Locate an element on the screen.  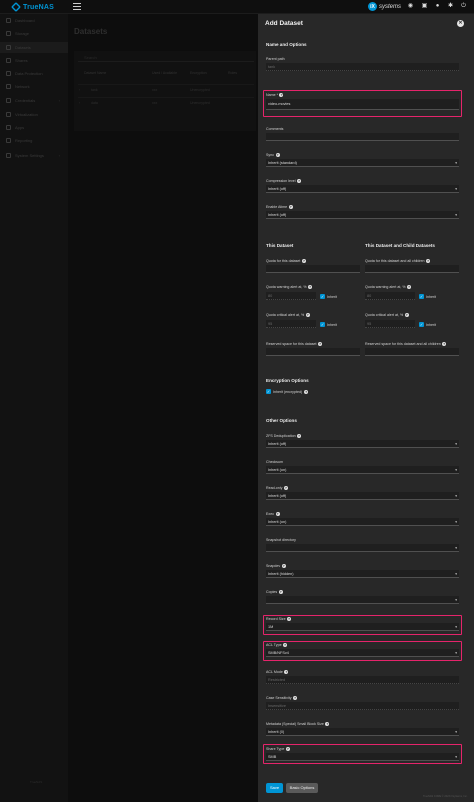
quota-this-label: Quota for this dataset? is located at coordinates (286, 261).